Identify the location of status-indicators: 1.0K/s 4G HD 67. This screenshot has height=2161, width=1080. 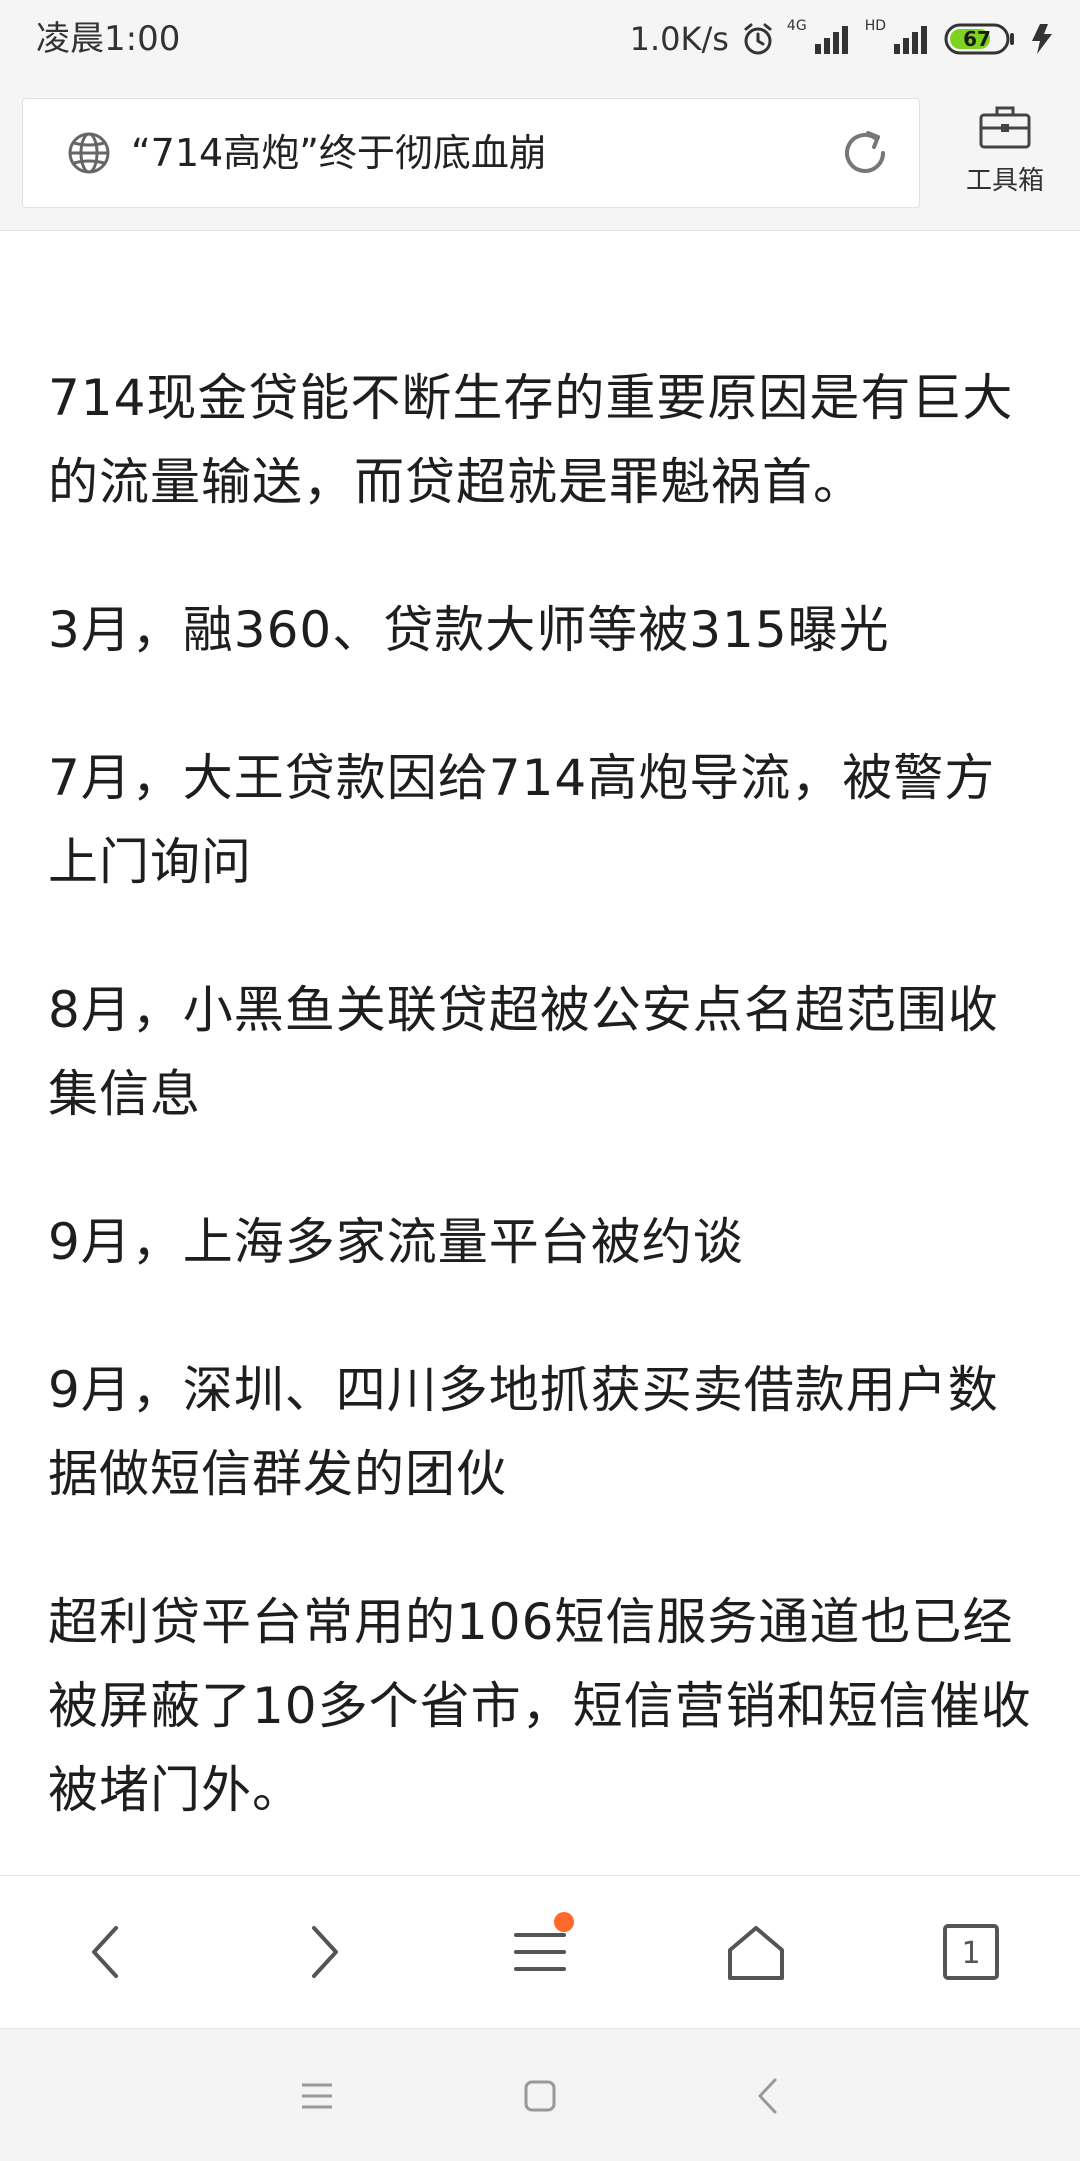
(844, 39).